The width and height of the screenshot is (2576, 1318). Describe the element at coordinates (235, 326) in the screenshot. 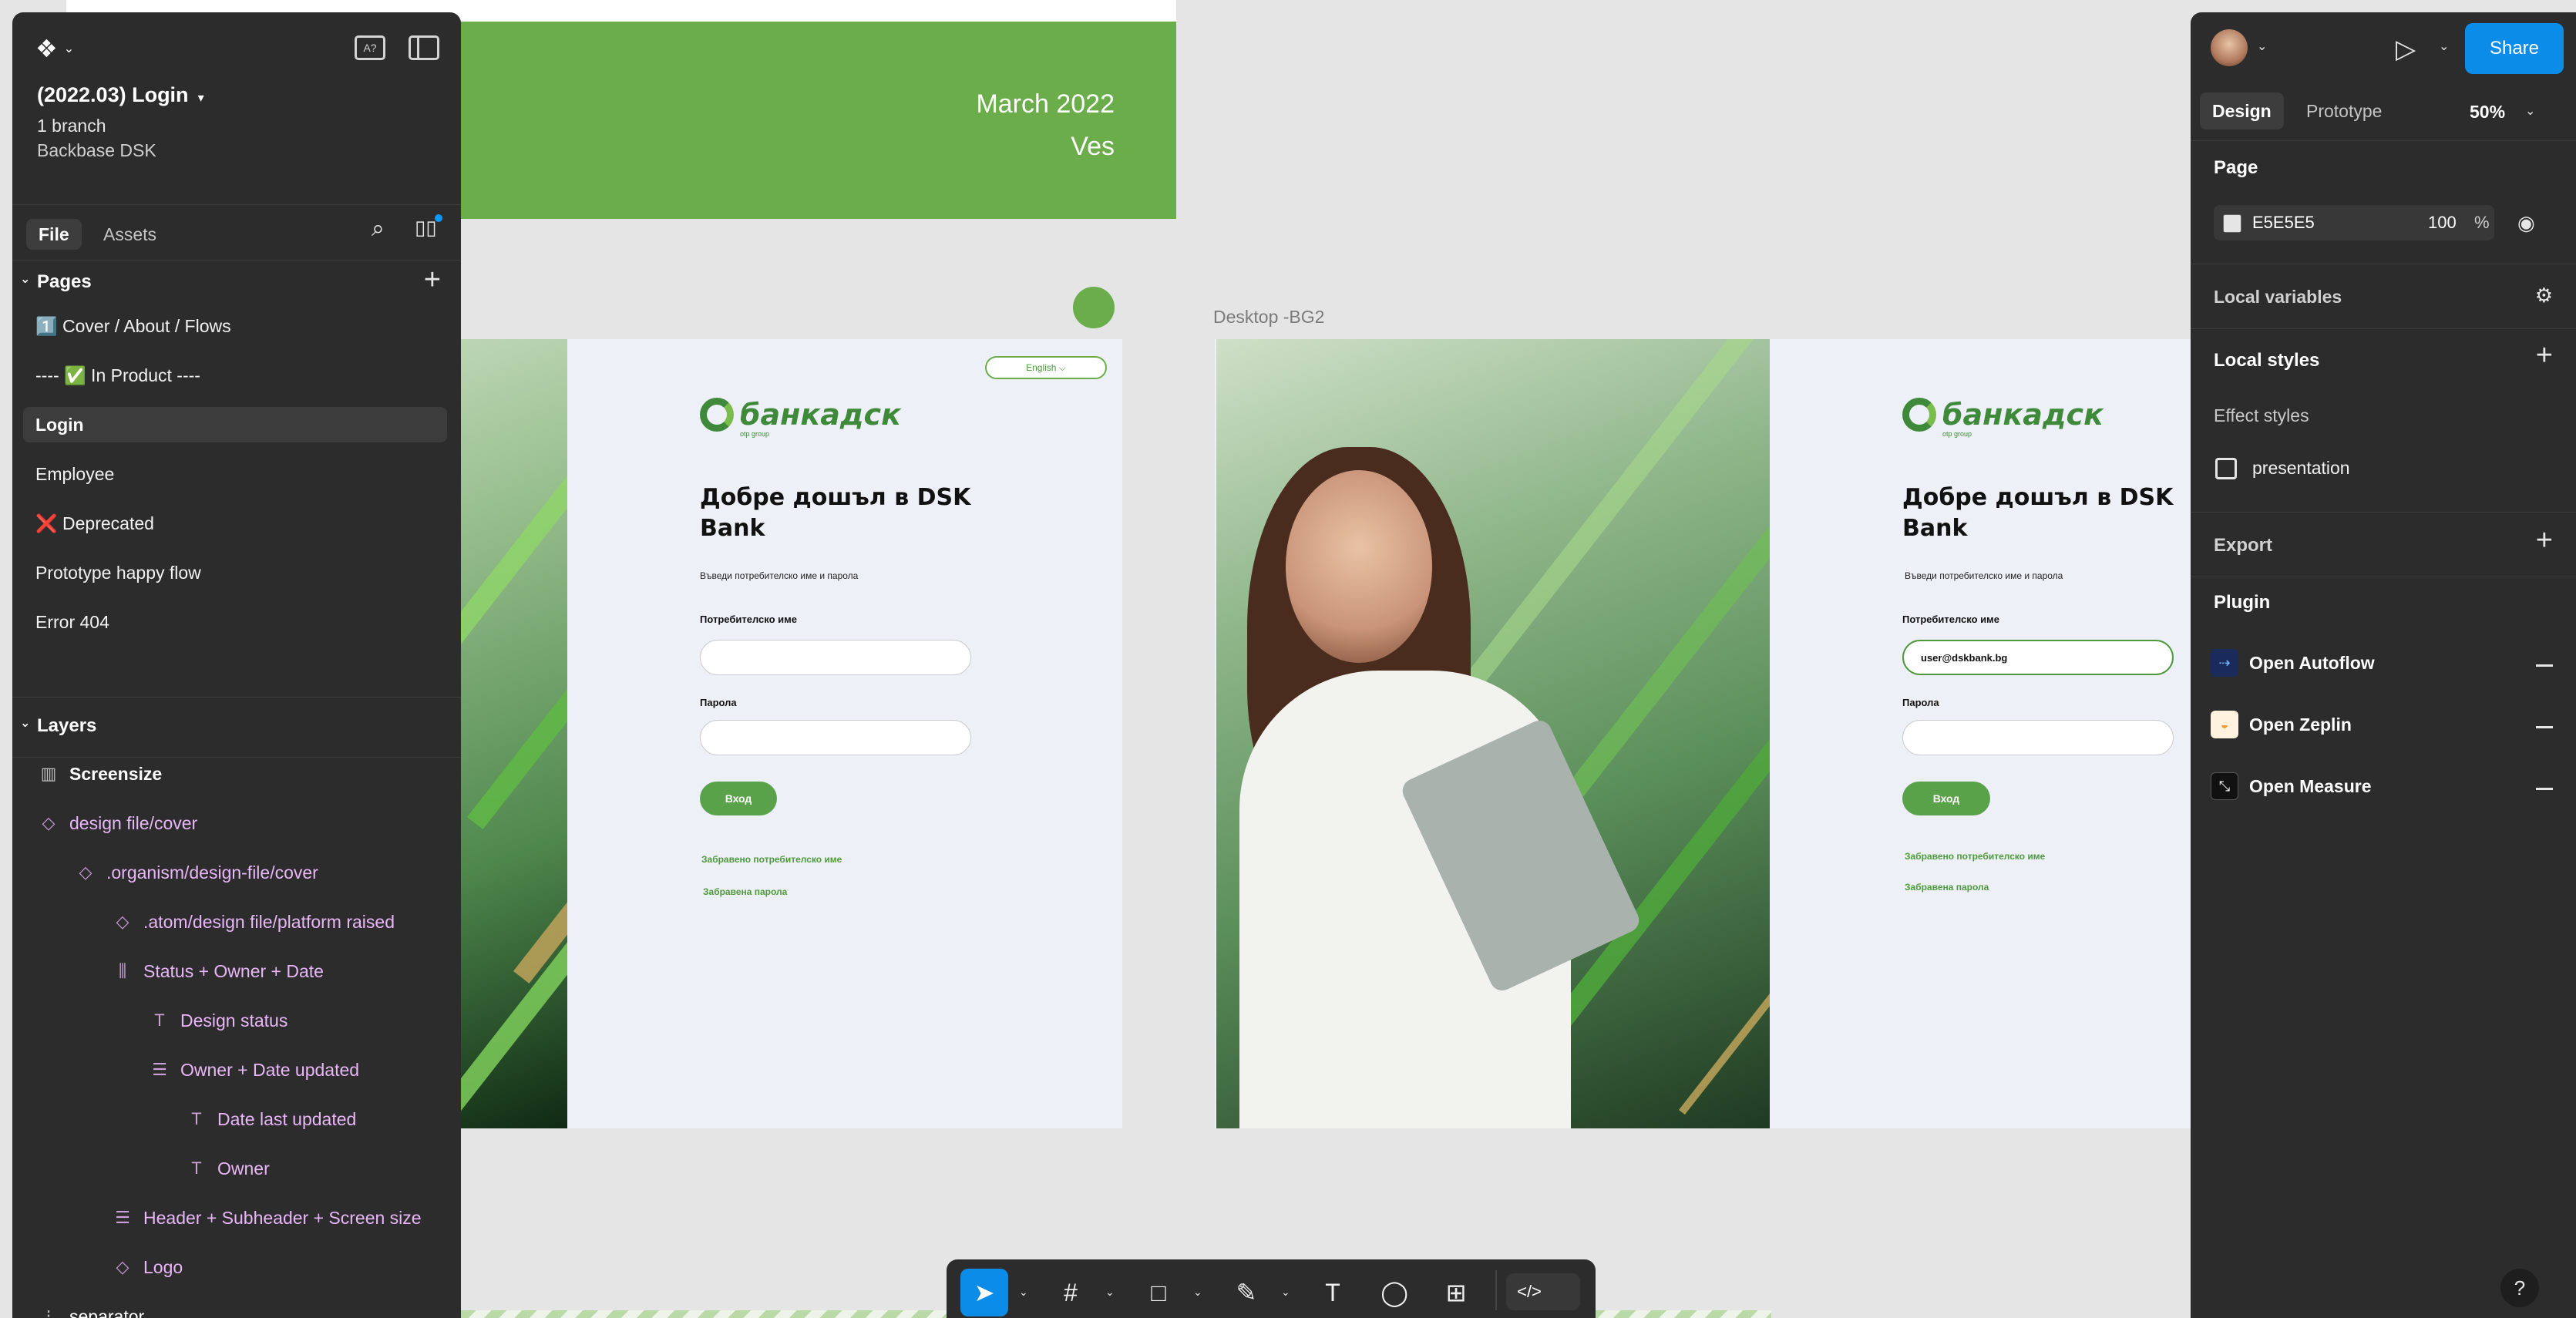

I see `page-item: 1️⃣ Cover / About / Flows` at that location.